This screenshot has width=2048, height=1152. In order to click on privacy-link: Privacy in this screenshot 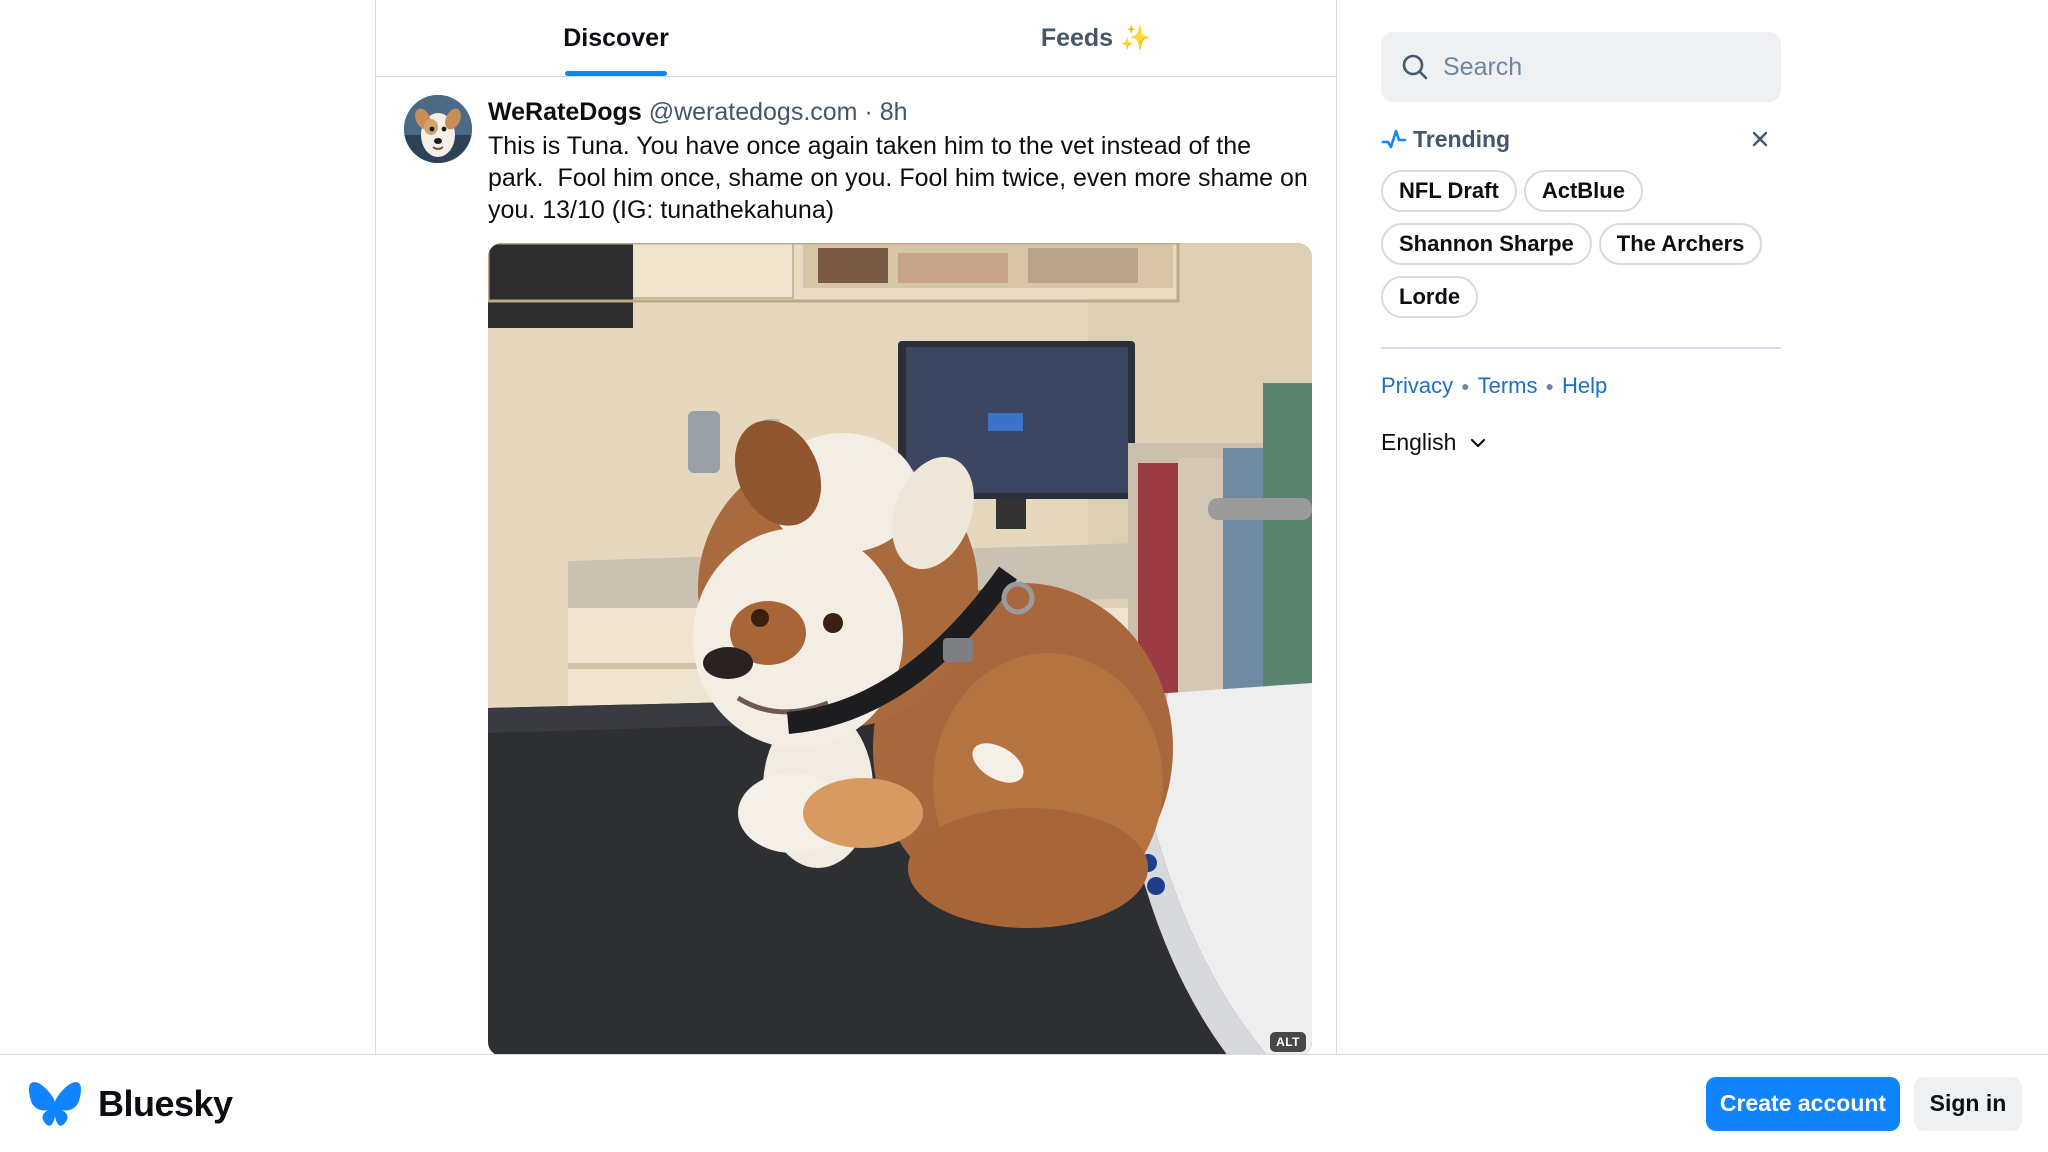, I will do `click(1417, 386)`.